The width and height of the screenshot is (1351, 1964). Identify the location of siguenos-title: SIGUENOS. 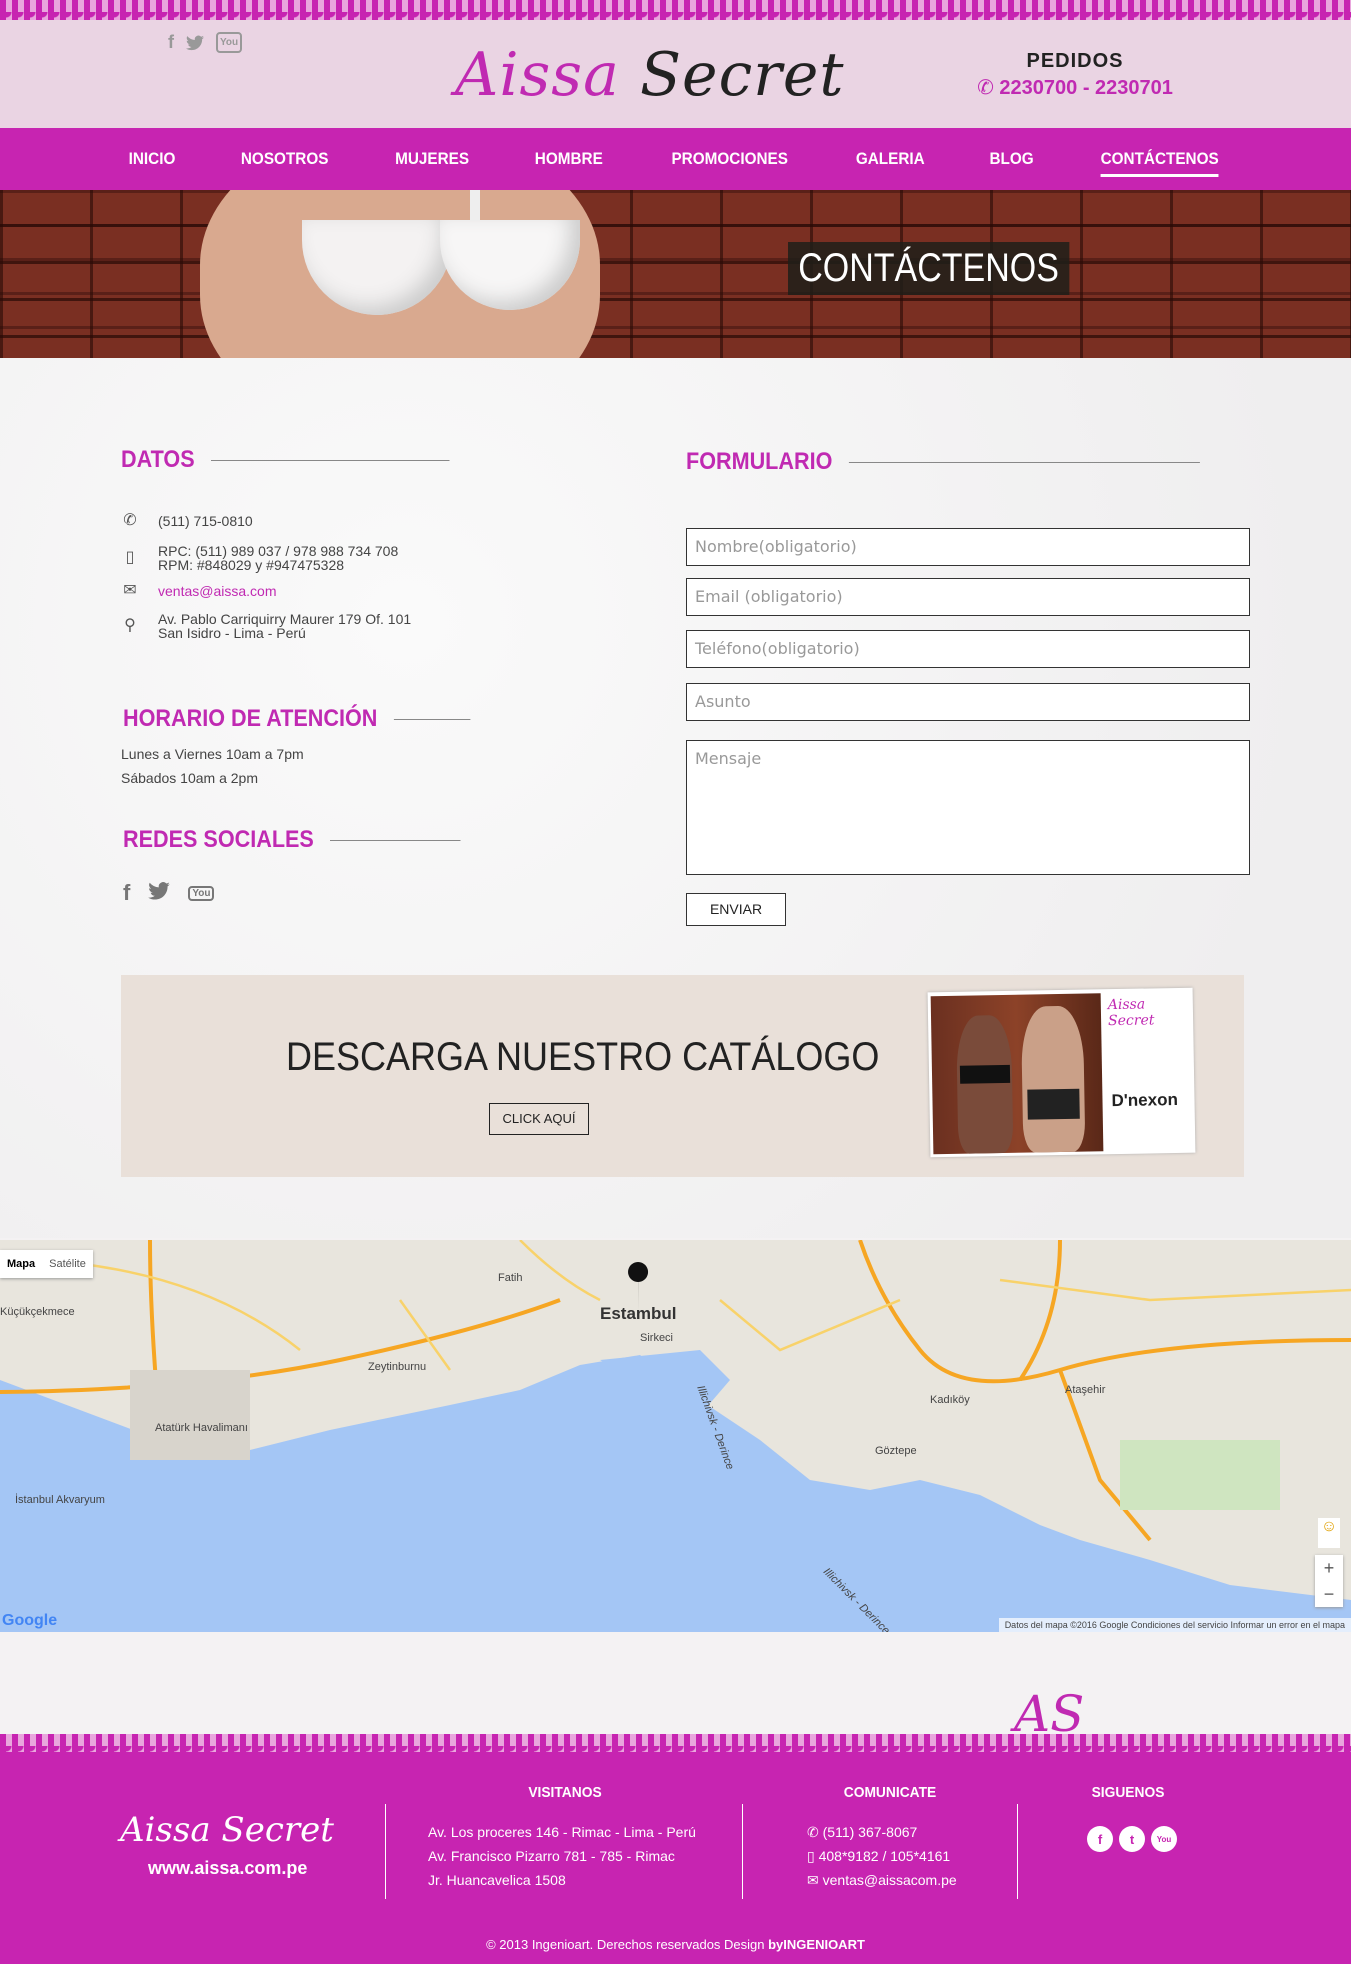
(1128, 1792).